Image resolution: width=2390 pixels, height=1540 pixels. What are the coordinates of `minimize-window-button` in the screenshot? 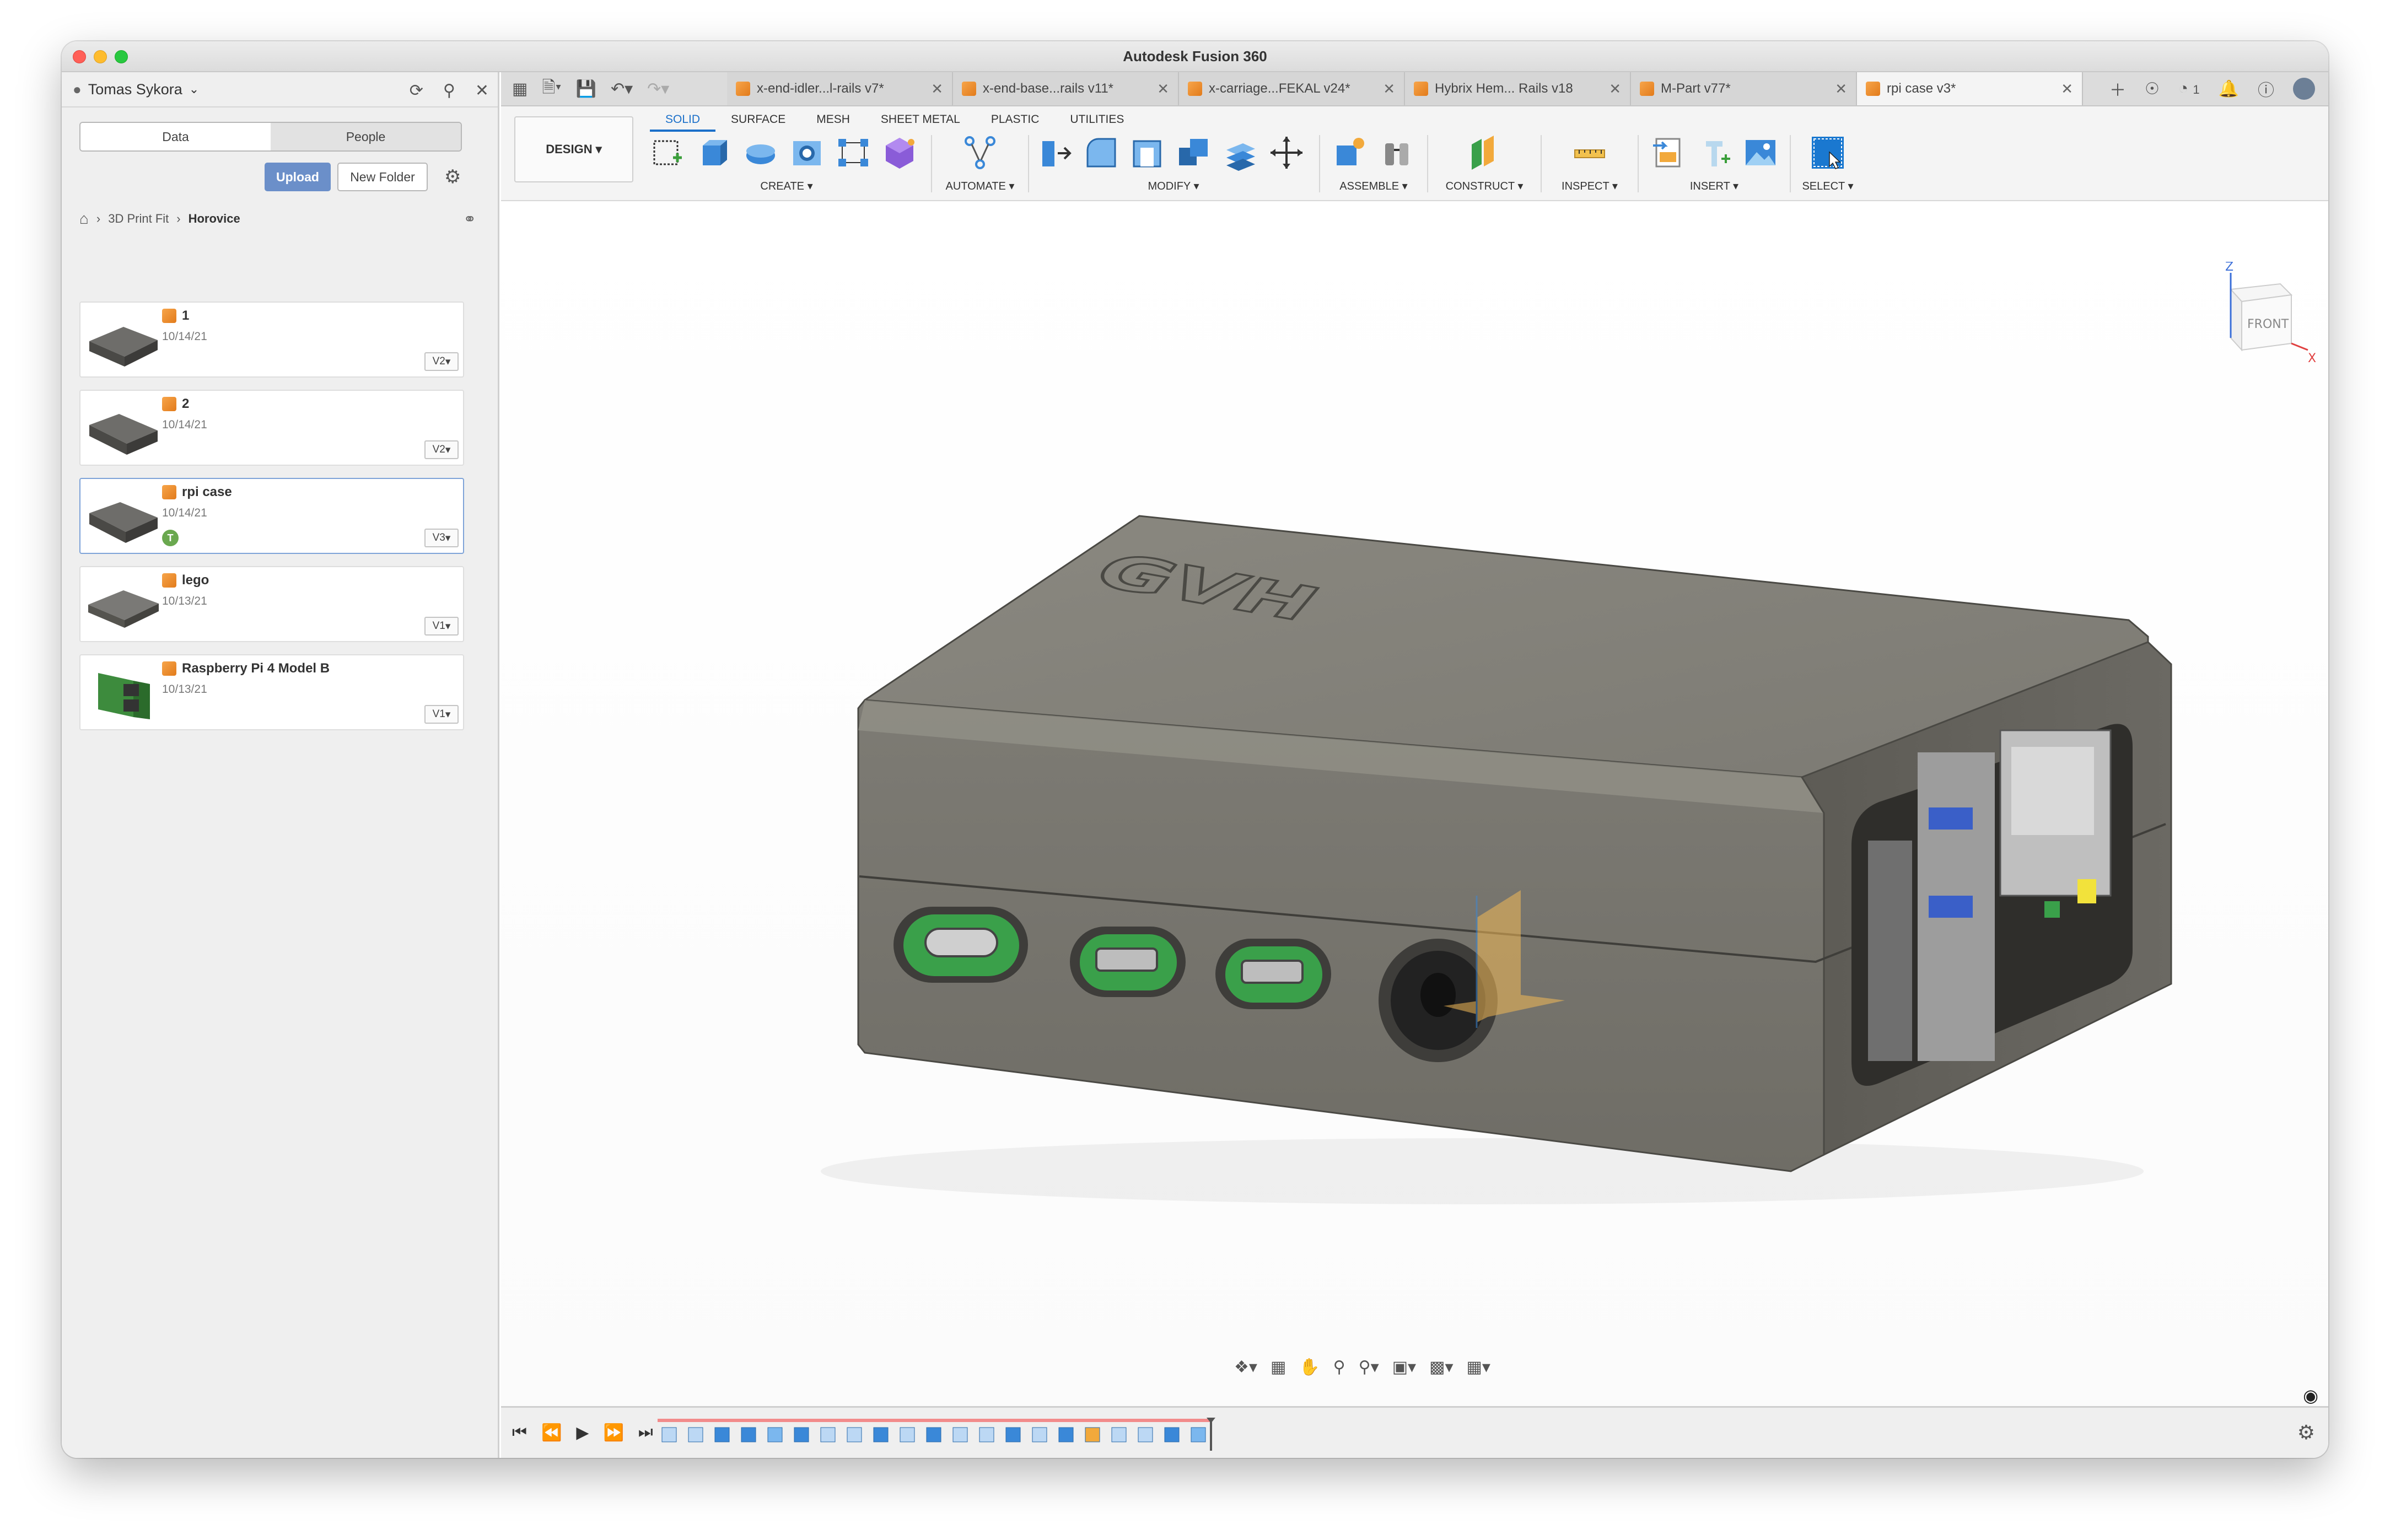 It's located at (100, 56).